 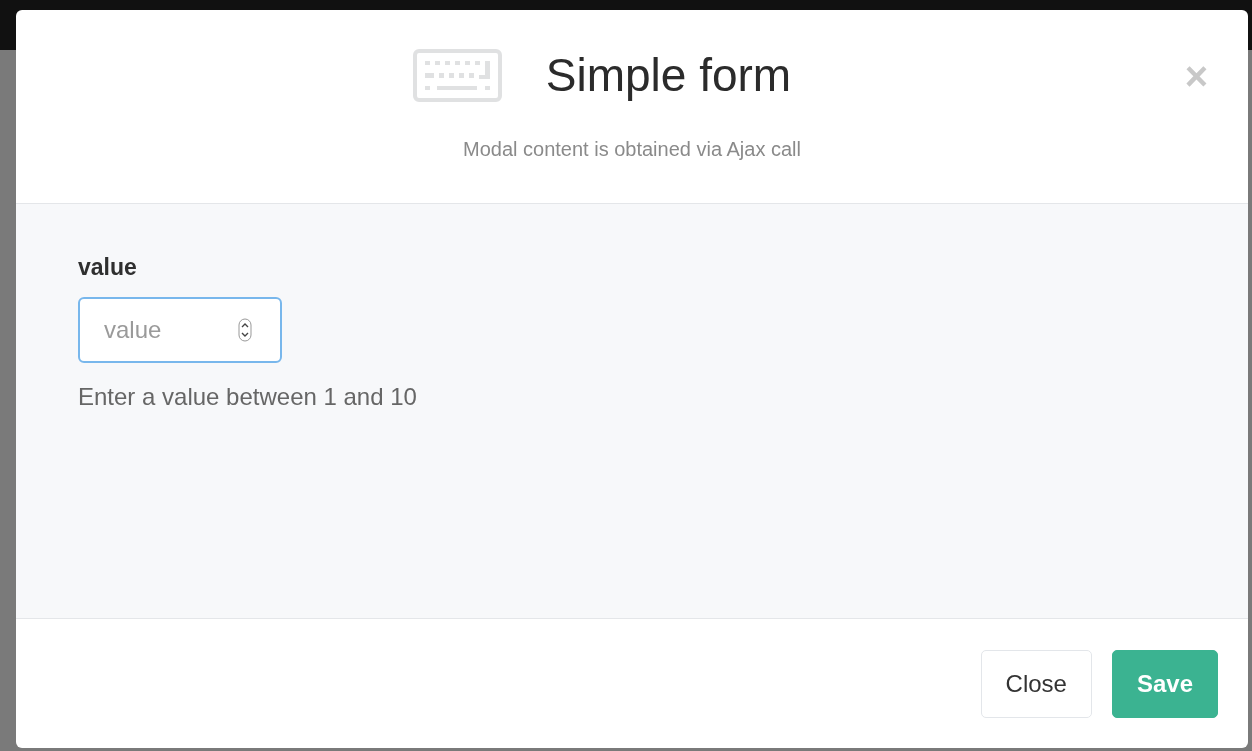 What do you see at coordinates (107, 267) in the screenshot?
I see `field-label: value` at bounding box center [107, 267].